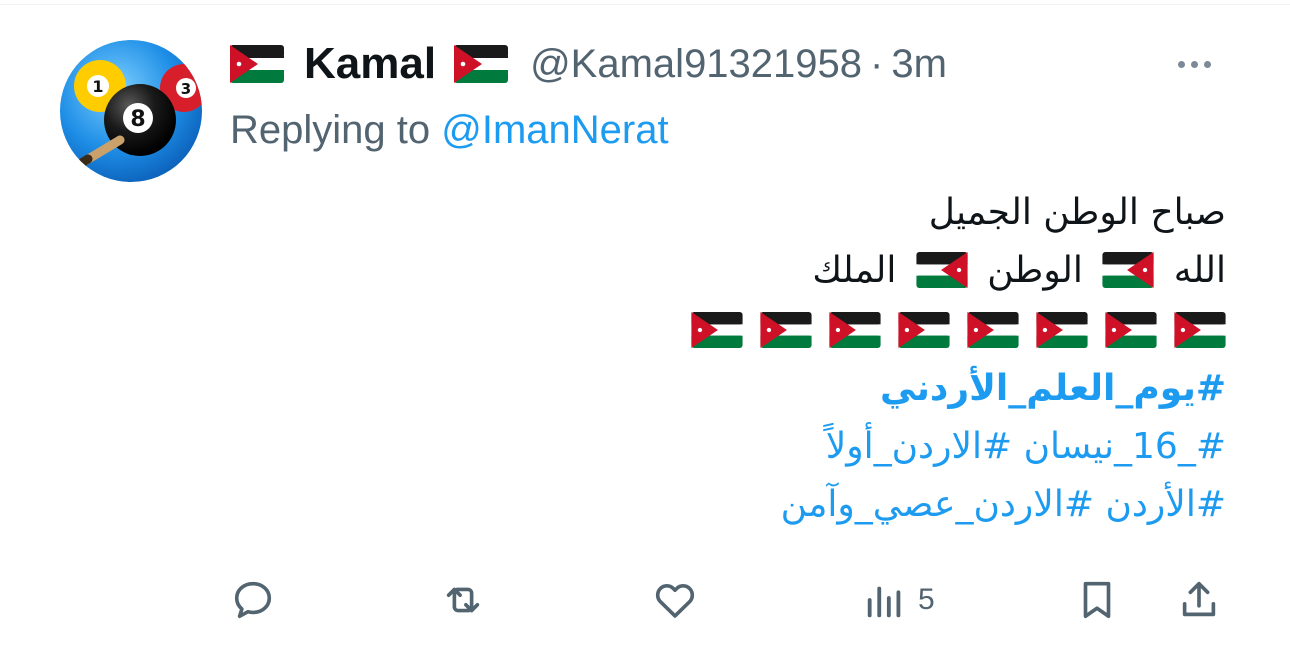  What do you see at coordinates (186, 89) in the screenshot?
I see `svg-text: 3` at bounding box center [186, 89].